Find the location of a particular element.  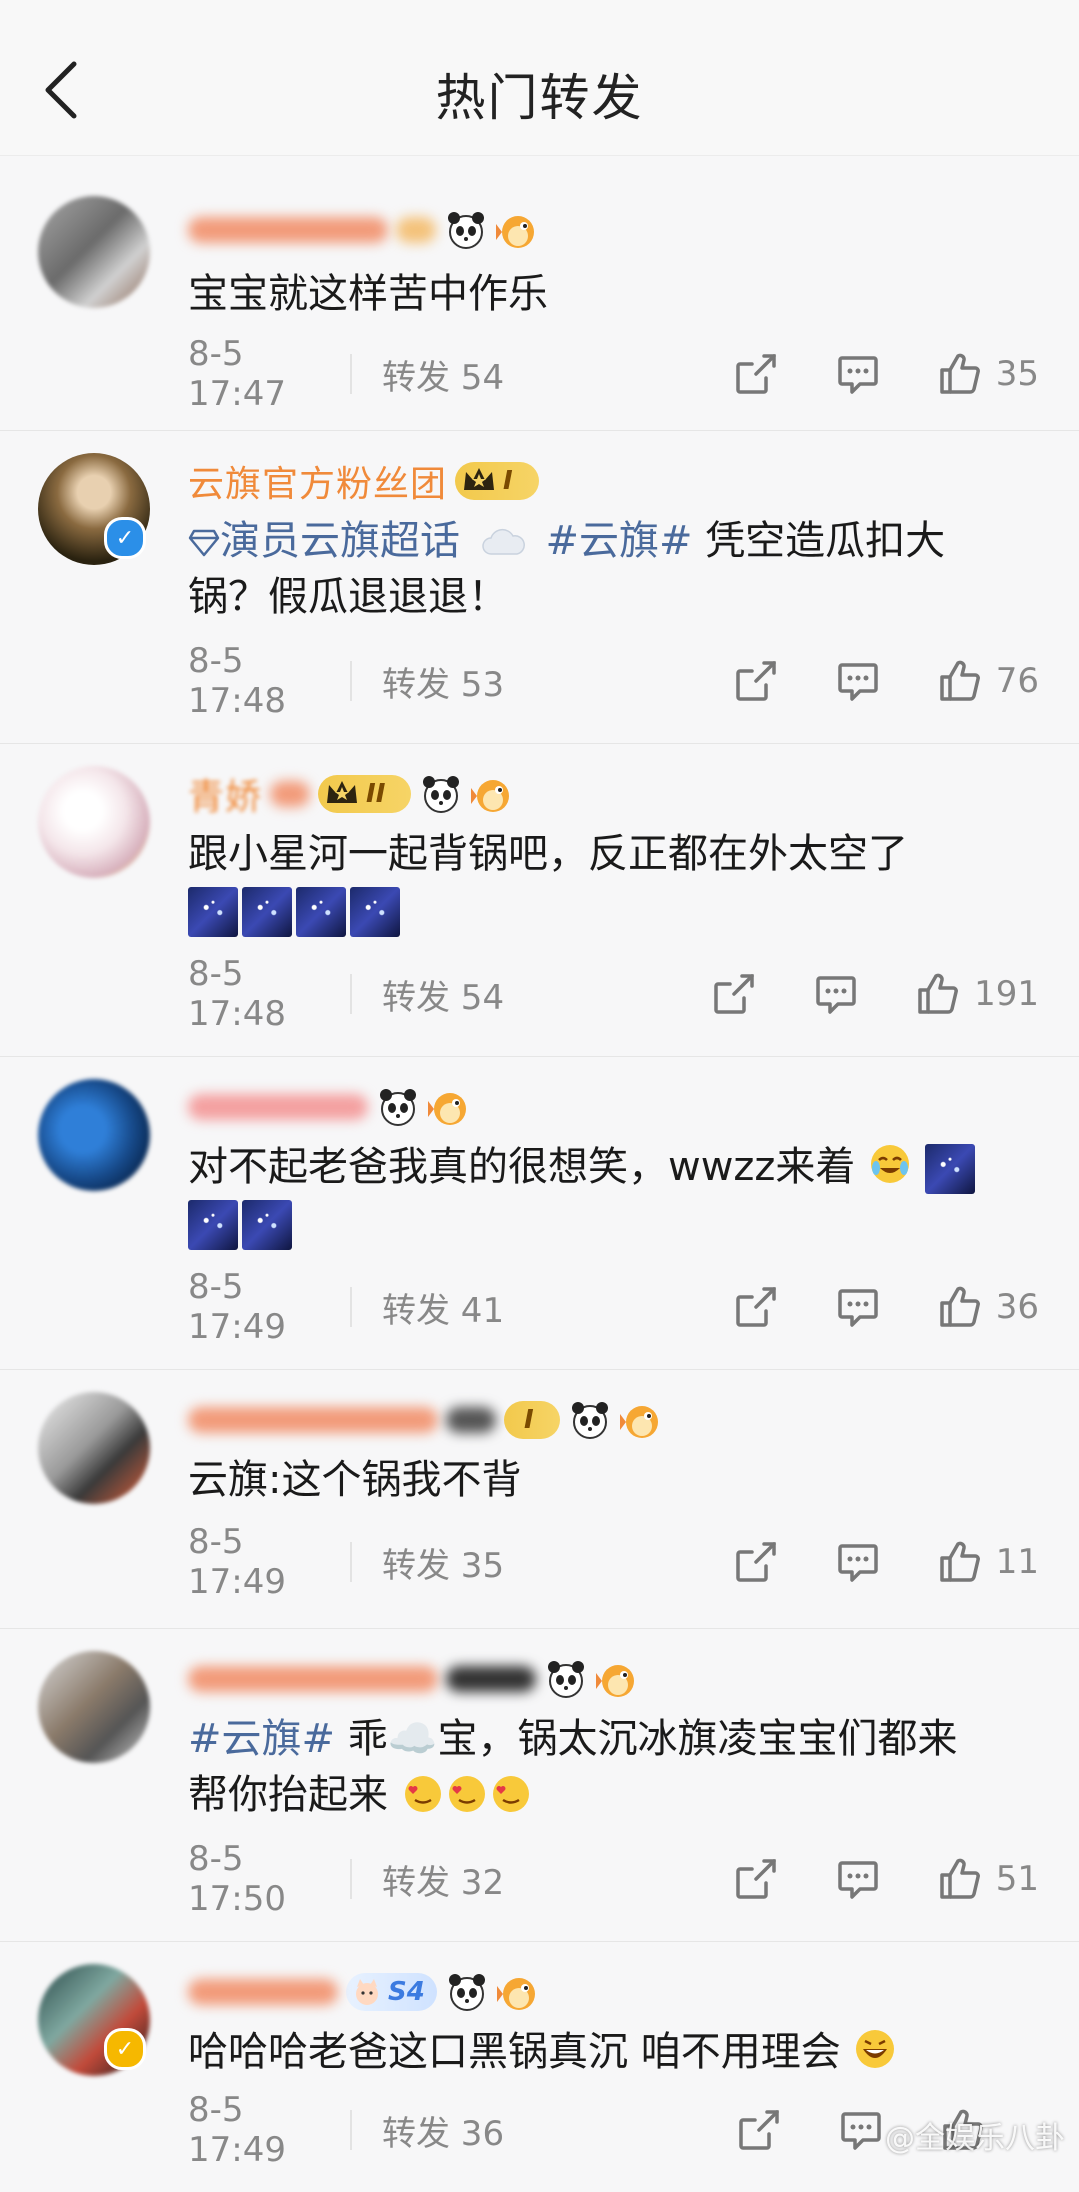

comment-text: 哈哈哈老爸这口黑锅真沉 咱不用理会 is located at coordinates (613, 2052).